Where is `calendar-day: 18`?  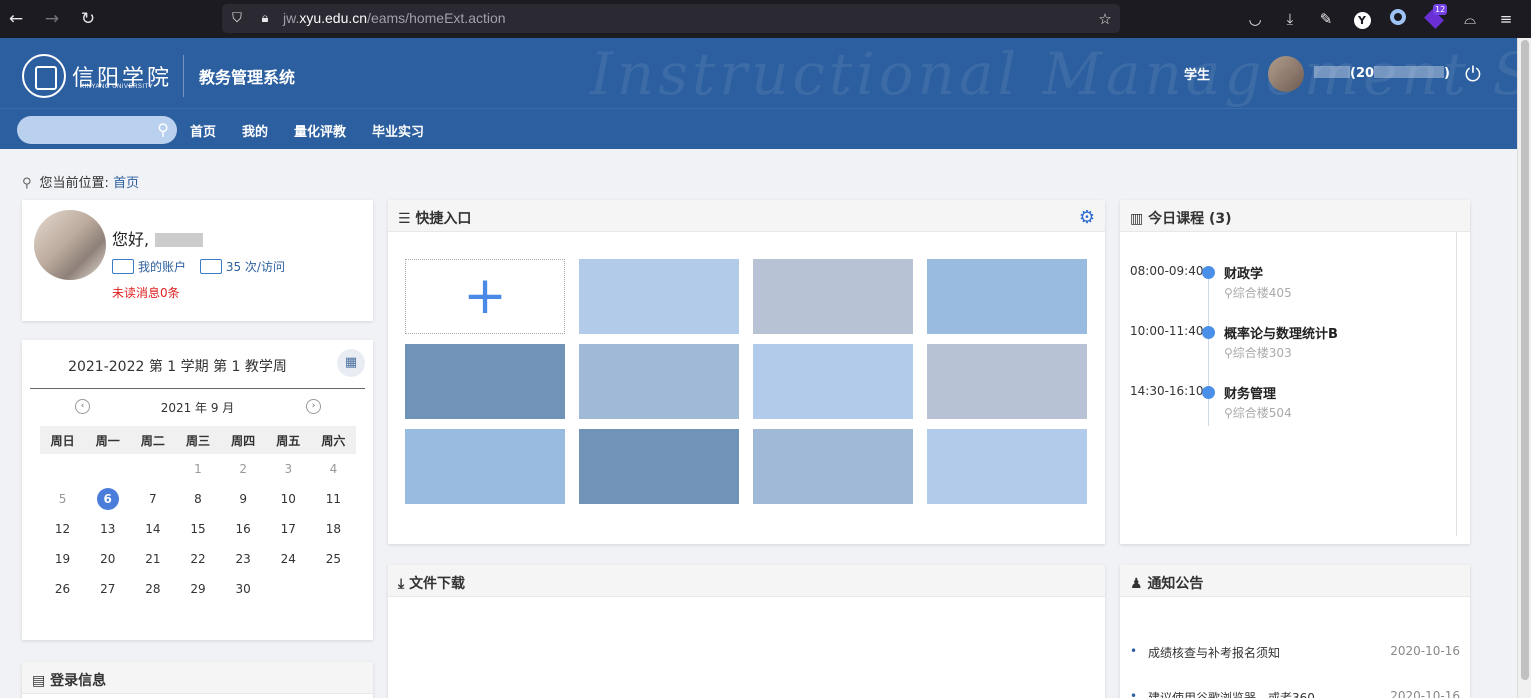 calendar-day: 18 is located at coordinates (333, 529).